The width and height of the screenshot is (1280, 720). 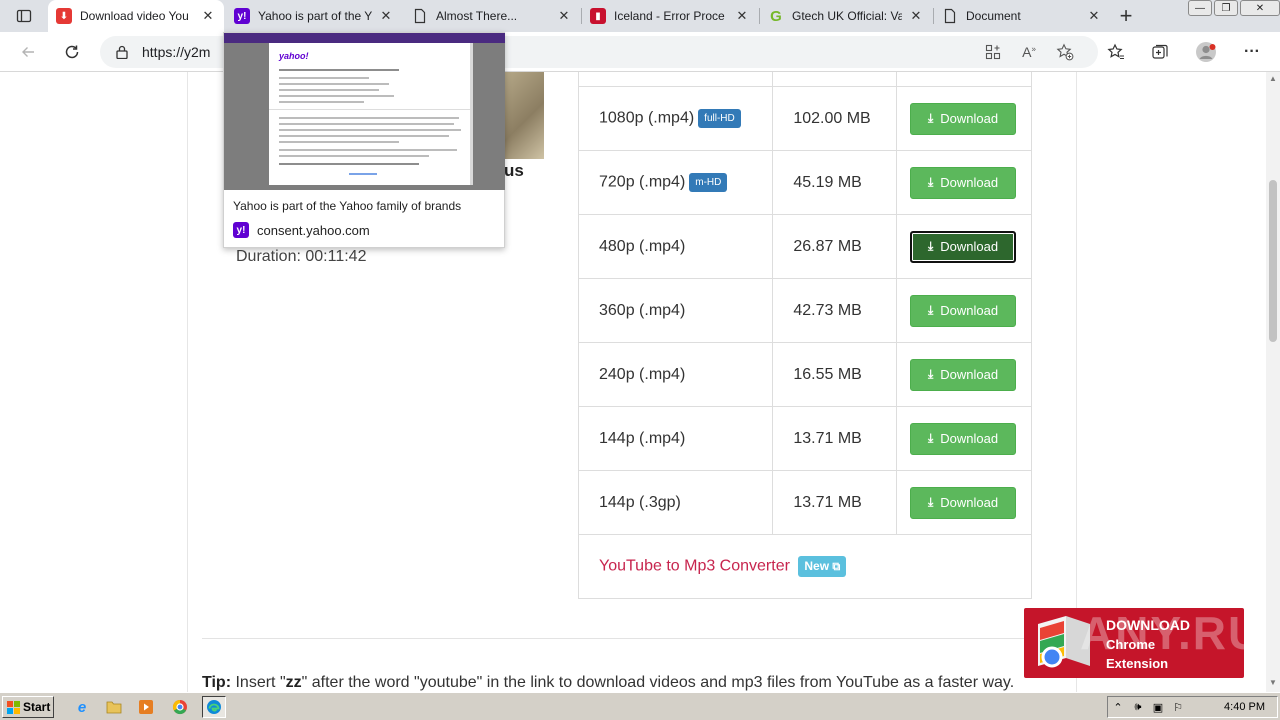 What do you see at coordinates (1138, 707) in the screenshot?
I see `volume-icon: 🕪` at bounding box center [1138, 707].